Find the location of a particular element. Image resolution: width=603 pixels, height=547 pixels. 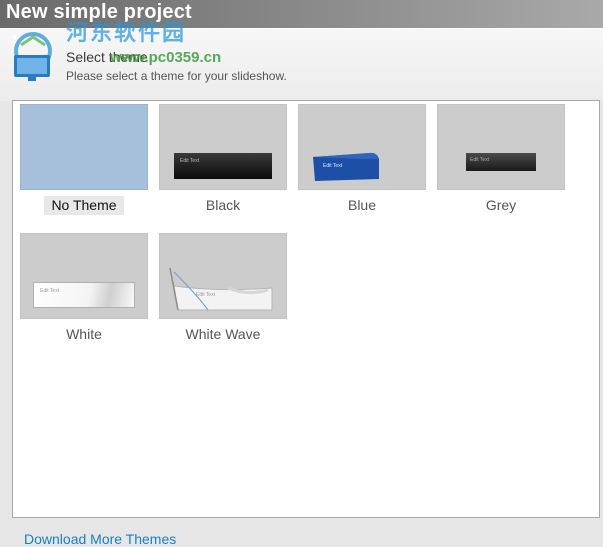

theme-tile-blue: Edit Text Blue is located at coordinates (362, 159).